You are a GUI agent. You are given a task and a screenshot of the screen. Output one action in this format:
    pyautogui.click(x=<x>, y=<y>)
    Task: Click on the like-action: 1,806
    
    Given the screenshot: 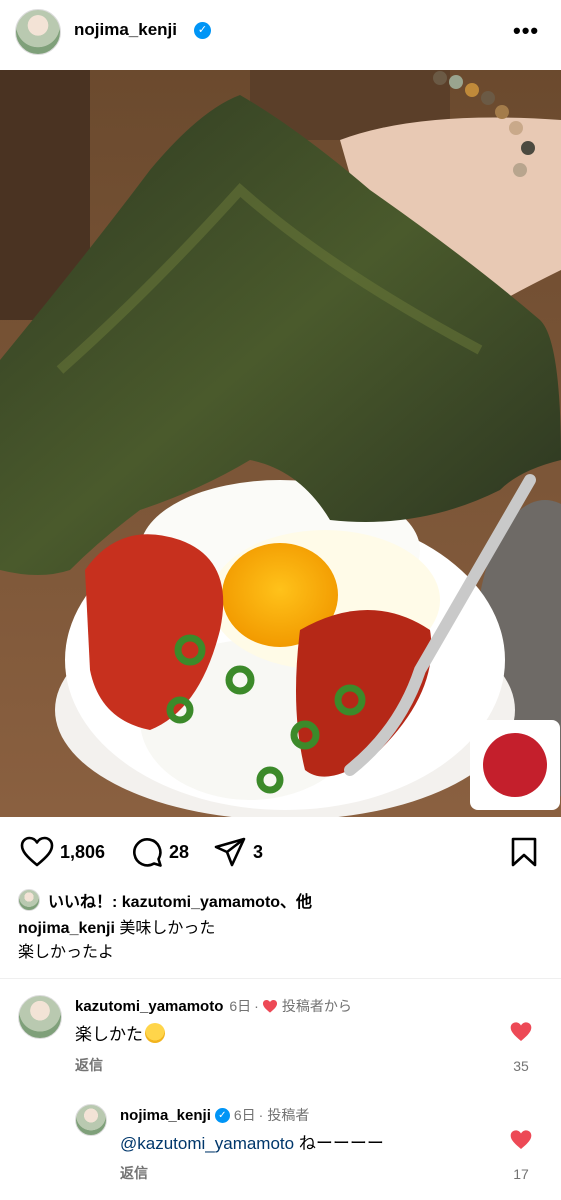 What is the action you would take?
    pyautogui.click(x=62, y=852)
    